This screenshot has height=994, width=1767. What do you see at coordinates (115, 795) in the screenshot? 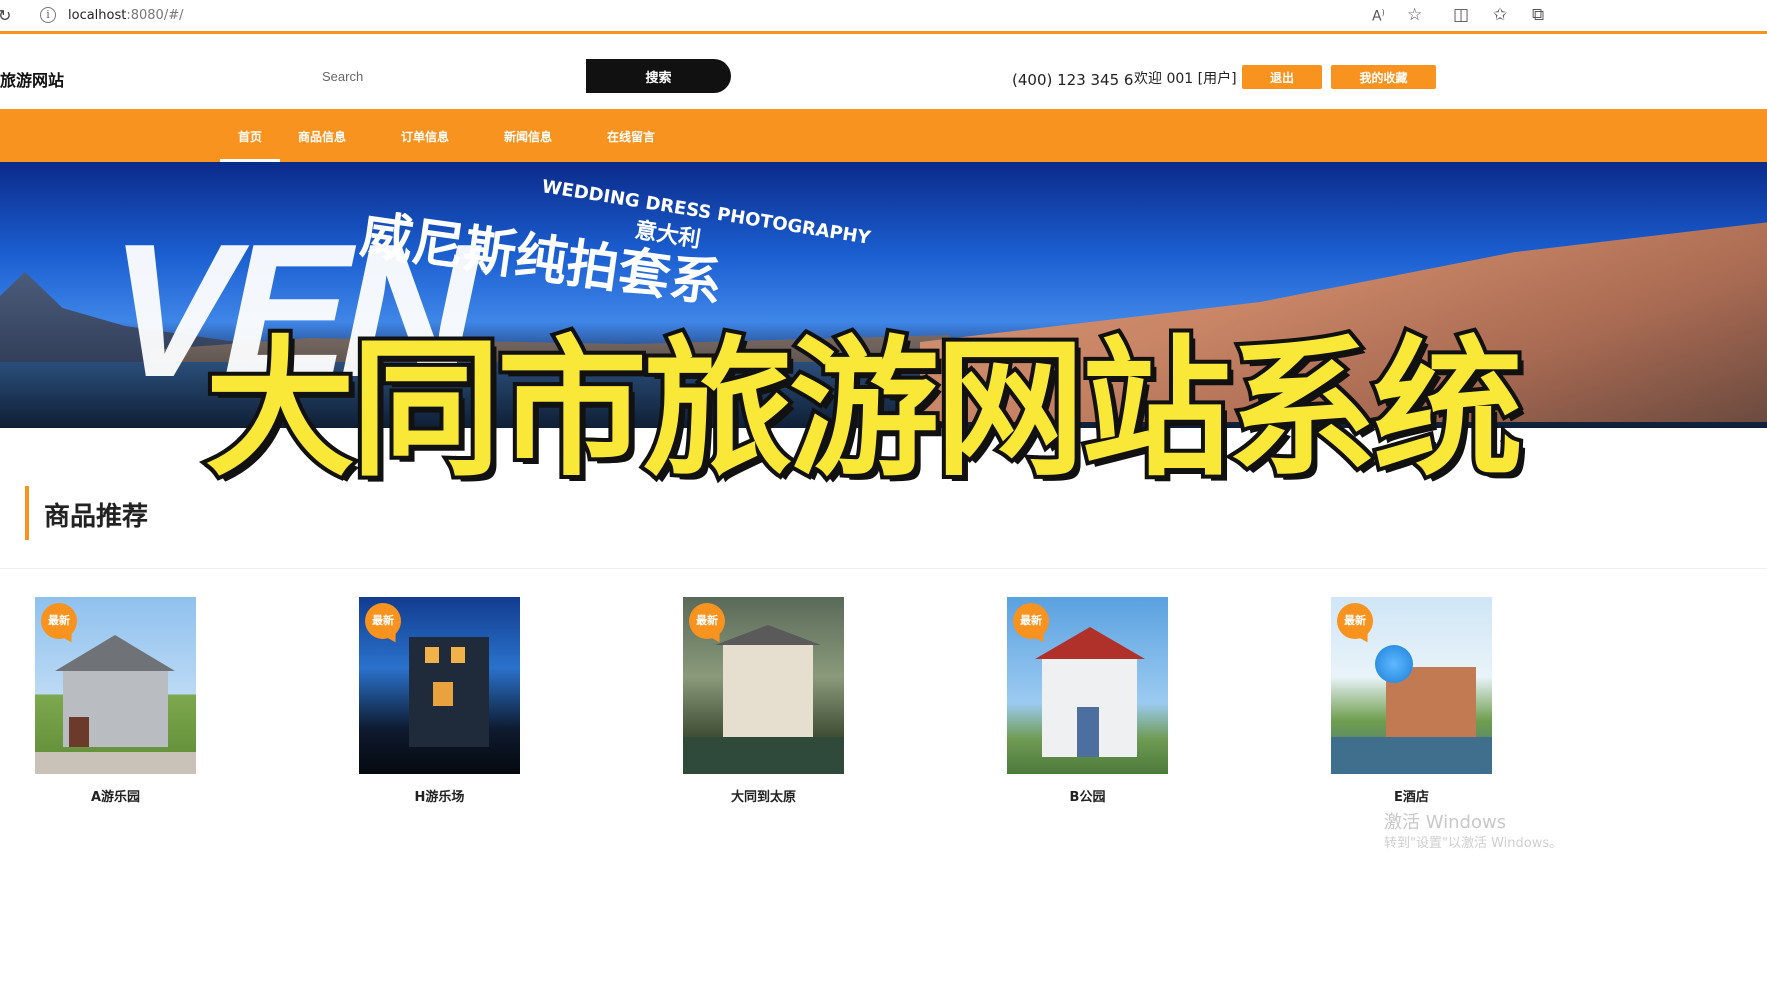
I see `product-name: A游乐园` at bounding box center [115, 795].